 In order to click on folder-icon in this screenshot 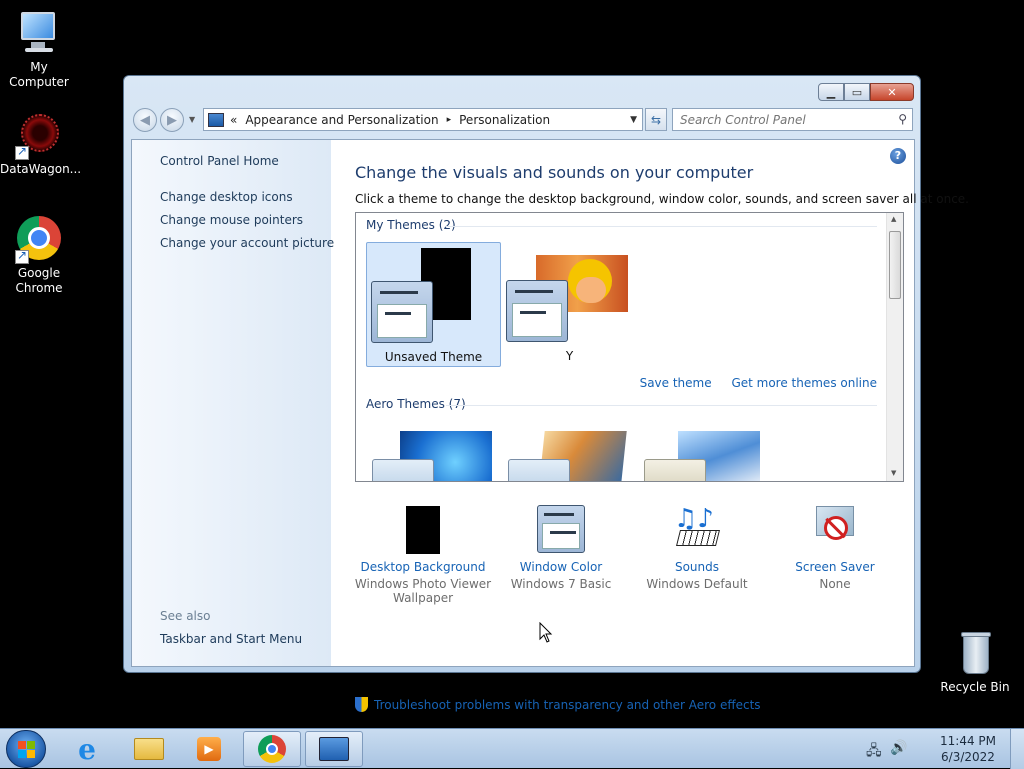, I will do `click(149, 749)`.